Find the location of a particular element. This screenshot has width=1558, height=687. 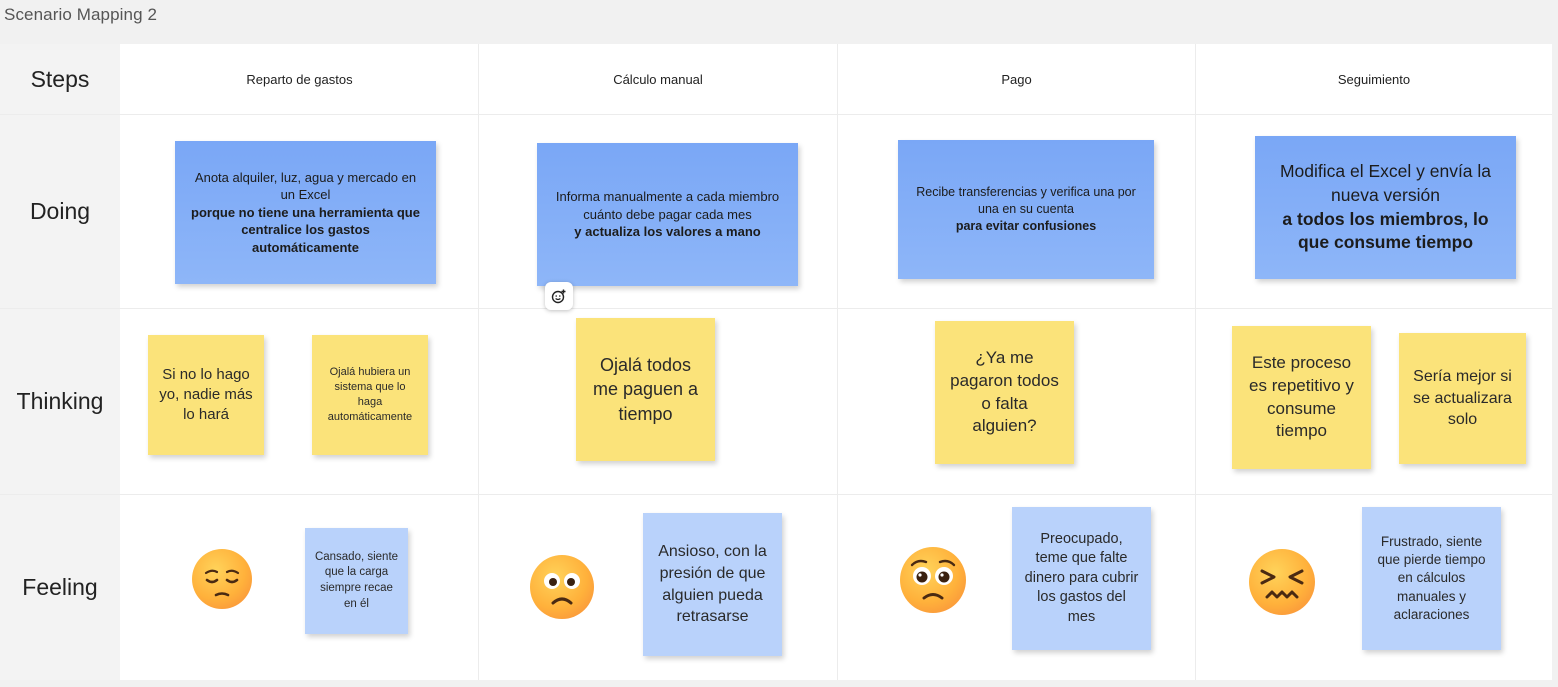

note-text: Ojalá todos me paguen a tiempo is located at coordinates (645, 389).